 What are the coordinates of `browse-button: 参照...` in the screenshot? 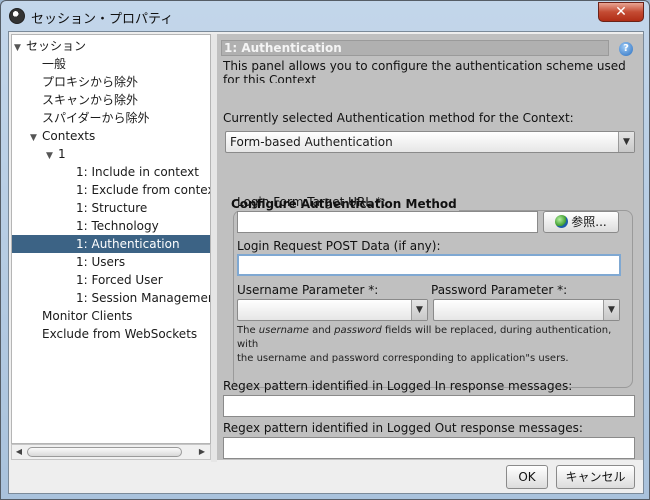 It's located at (581, 222).